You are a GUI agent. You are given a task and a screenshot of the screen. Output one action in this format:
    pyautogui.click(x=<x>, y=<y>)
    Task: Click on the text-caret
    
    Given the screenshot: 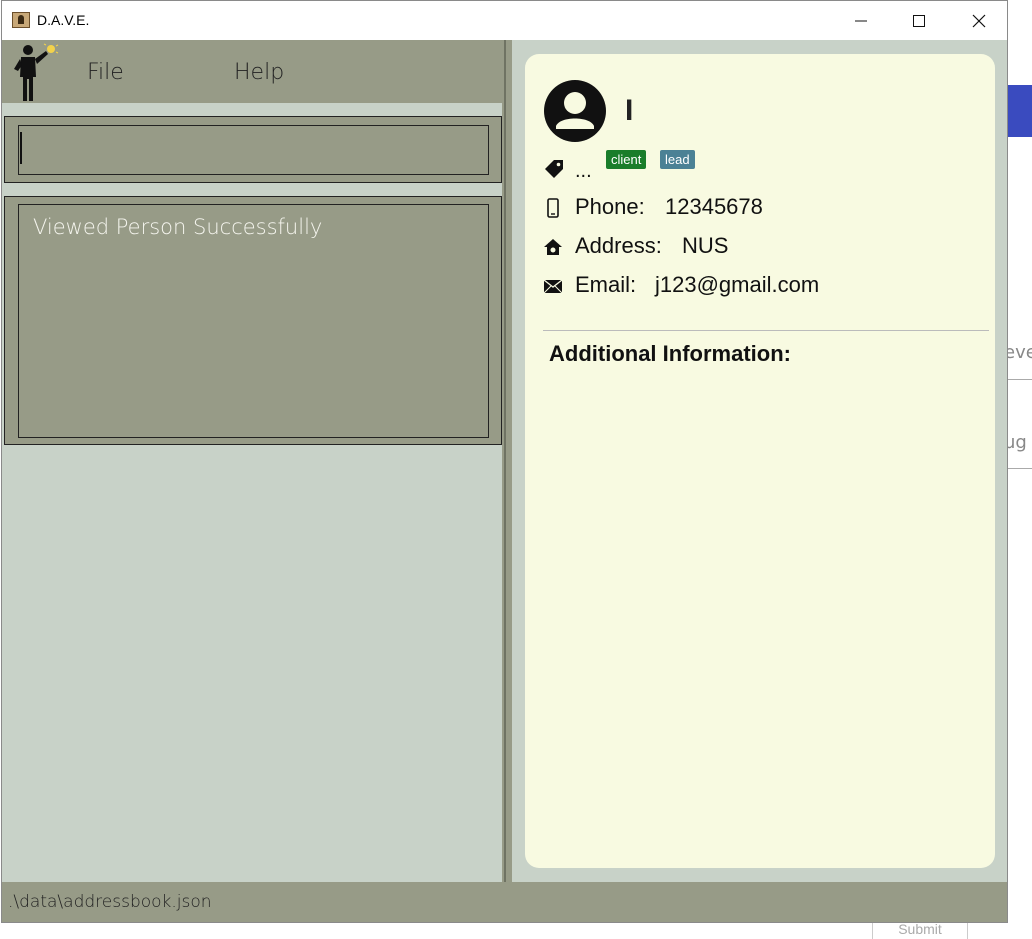 What is the action you would take?
    pyautogui.click(x=21, y=148)
    